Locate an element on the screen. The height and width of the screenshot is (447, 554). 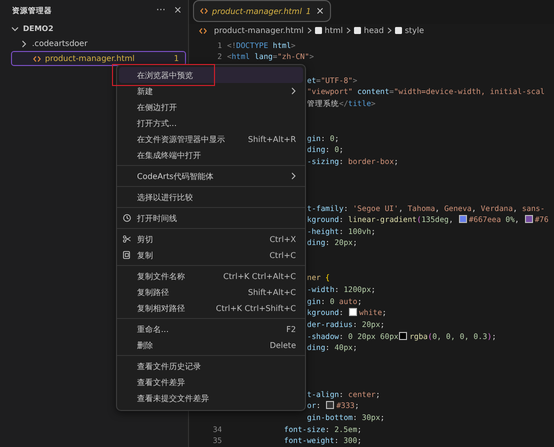
menu-label: 查看文件历史记录 is located at coordinates (169, 366).